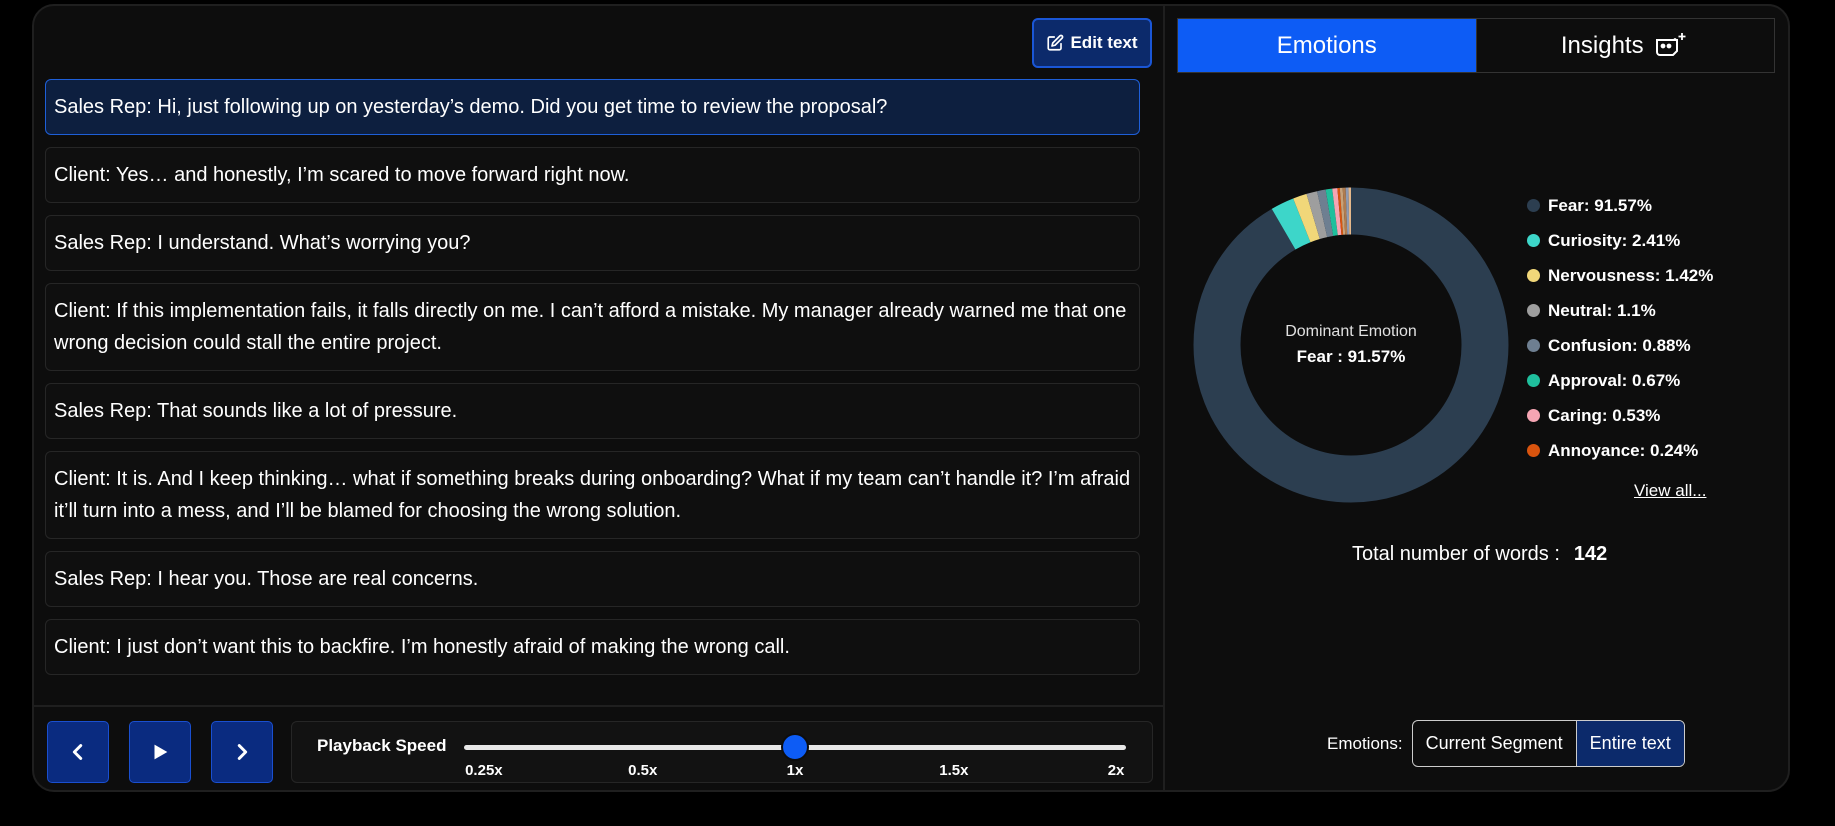 The height and width of the screenshot is (826, 1835). What do you see at coordinates (1351, 356) in the screenshot?
I see `dominant-emotion-value: Fear : 91.57%` at bounding box center [1351, 356].